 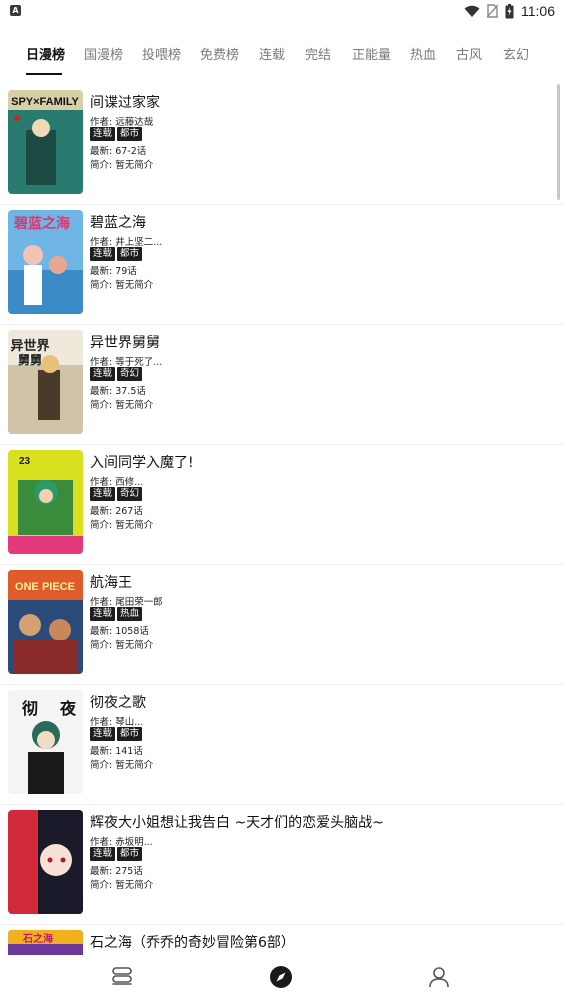 I want to click on tab-positive: 正能量, so click(x=371, y=53).